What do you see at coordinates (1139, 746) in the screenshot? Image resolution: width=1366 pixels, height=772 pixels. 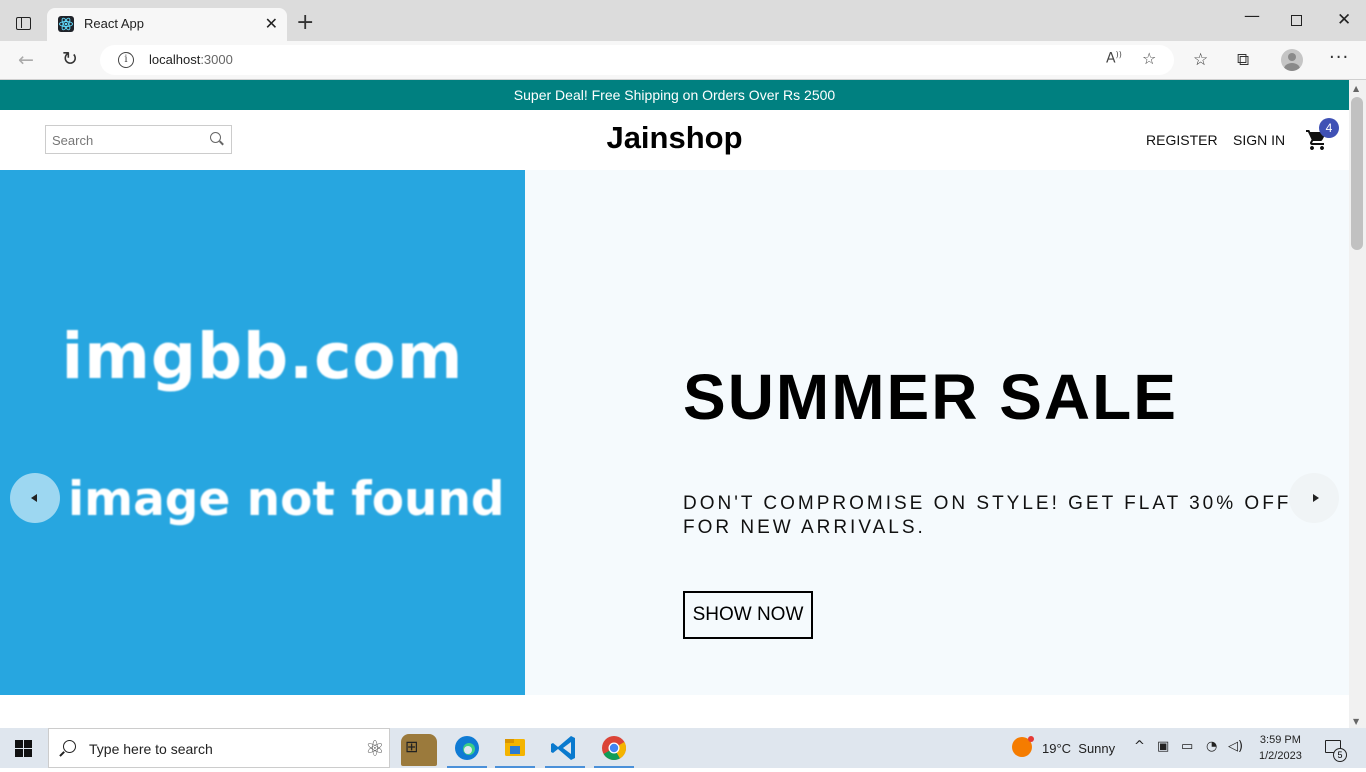 I see `tray-chevron-icon: ^` at bounding box center [1139, 746].